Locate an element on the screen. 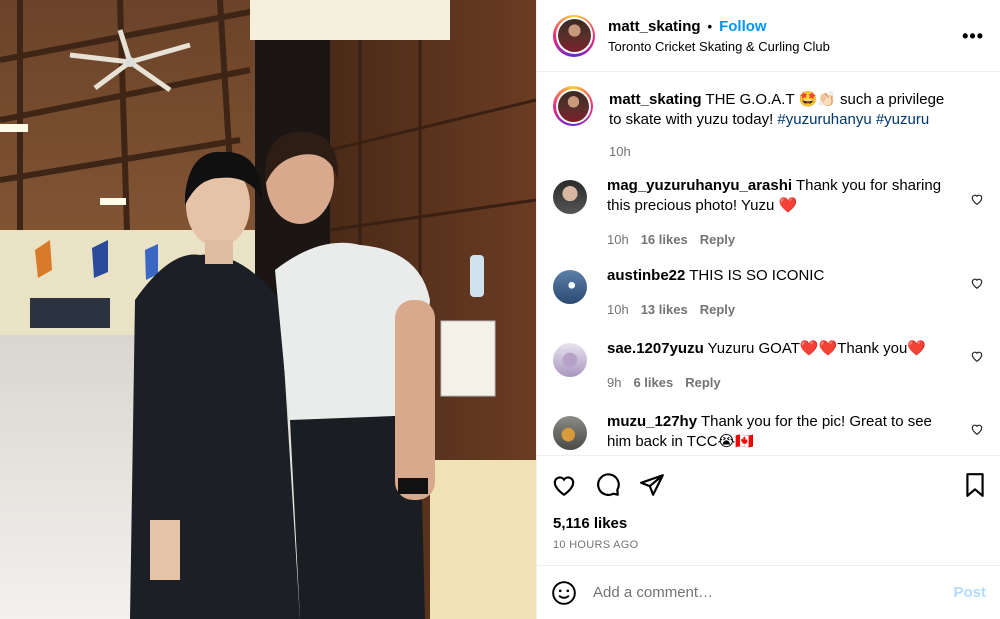  post-comment-button: Post is located at coordinates (969, 592).